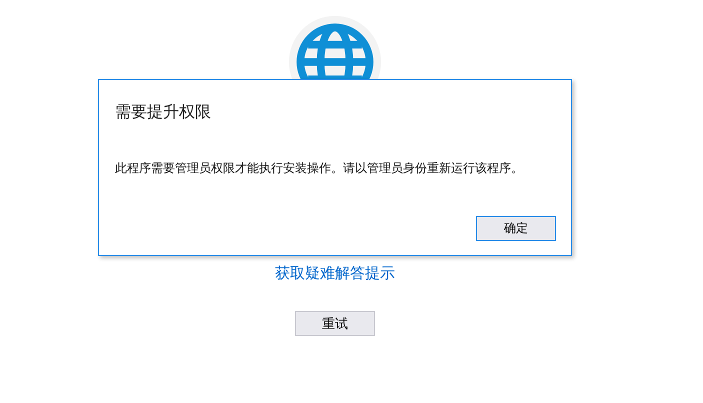 The image size is (703, 403). Describe the element at coordinates (335, 273) in the screenshot. I see `help-link: 获取疑难解答提示` at that location.